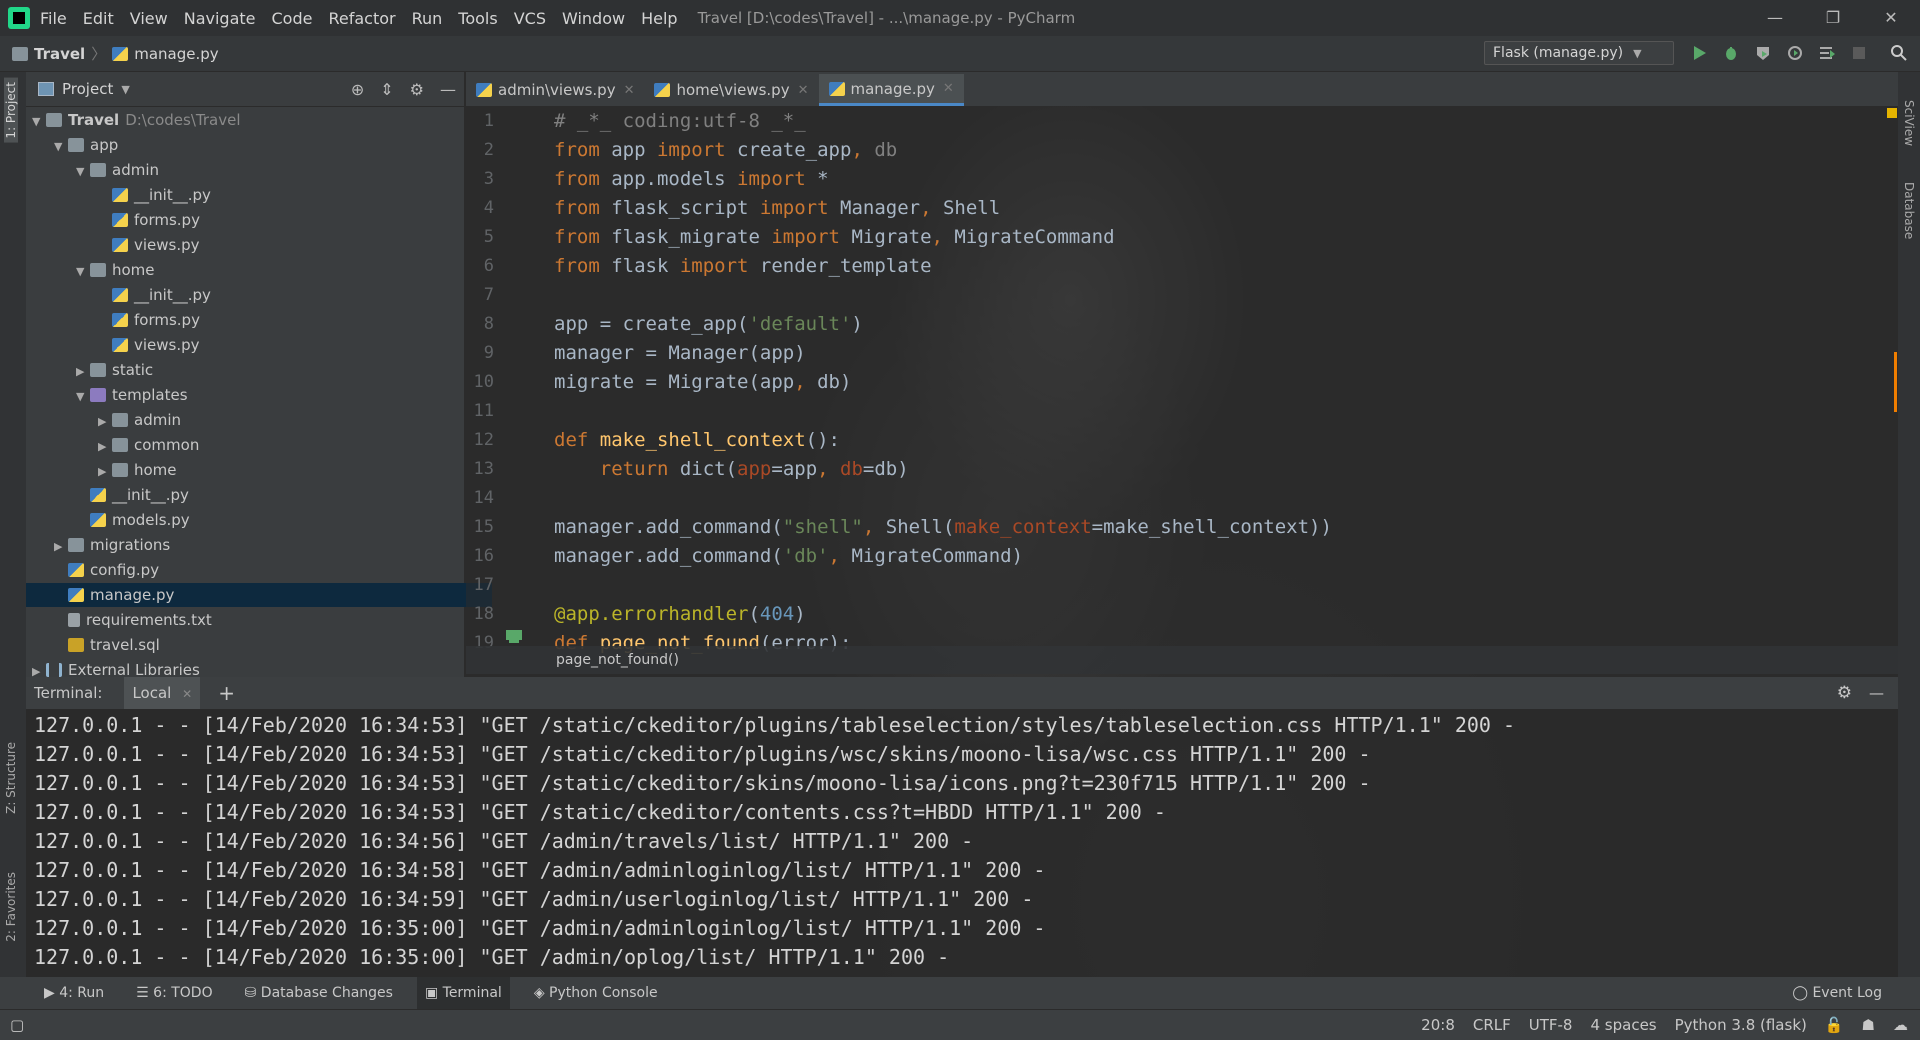 The width and height of the screenshot is (1920, 1040). Describe the element at coordinates (1868, 1025) in the screenshot. I see `inspector-icon: ☗` at that location.